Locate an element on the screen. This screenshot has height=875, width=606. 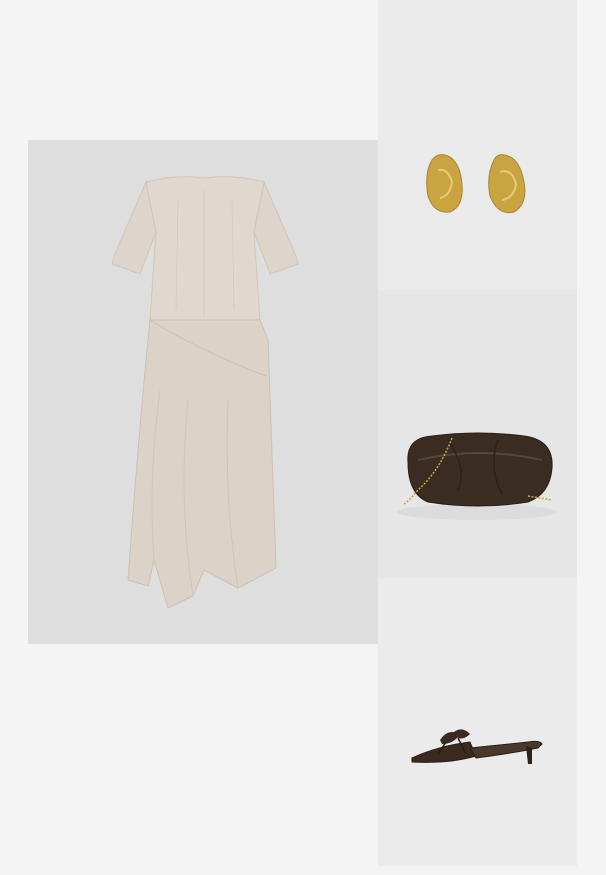
dress-skirt is located at coordinates (202, 464).